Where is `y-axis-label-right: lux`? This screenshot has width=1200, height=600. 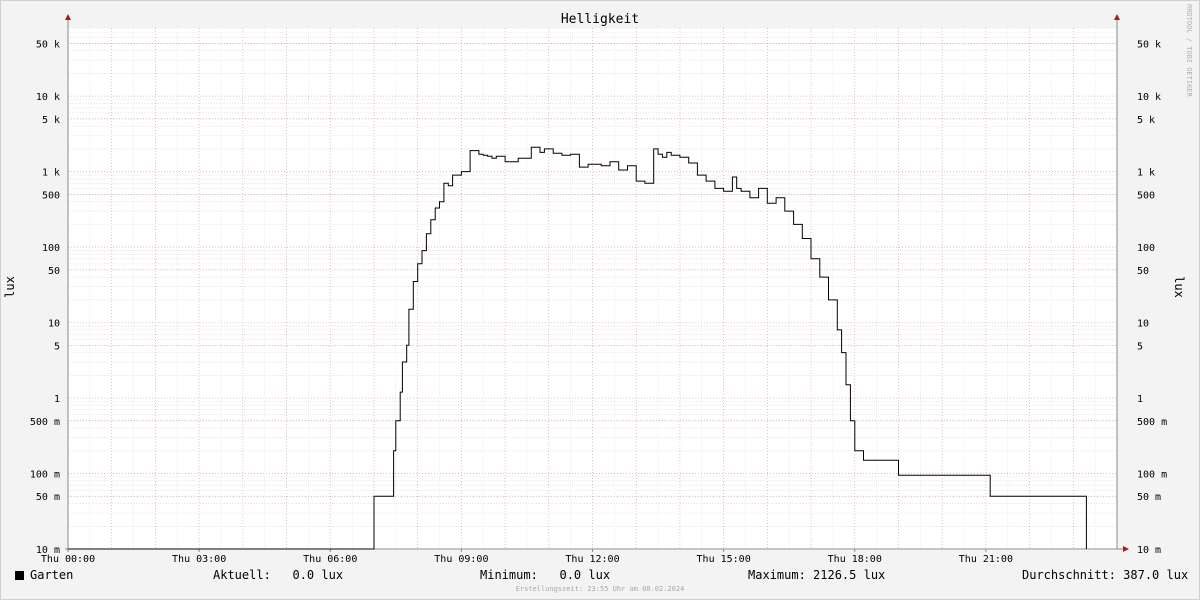
y-axis-label-right: lux is located at coordinates (1179, 287).